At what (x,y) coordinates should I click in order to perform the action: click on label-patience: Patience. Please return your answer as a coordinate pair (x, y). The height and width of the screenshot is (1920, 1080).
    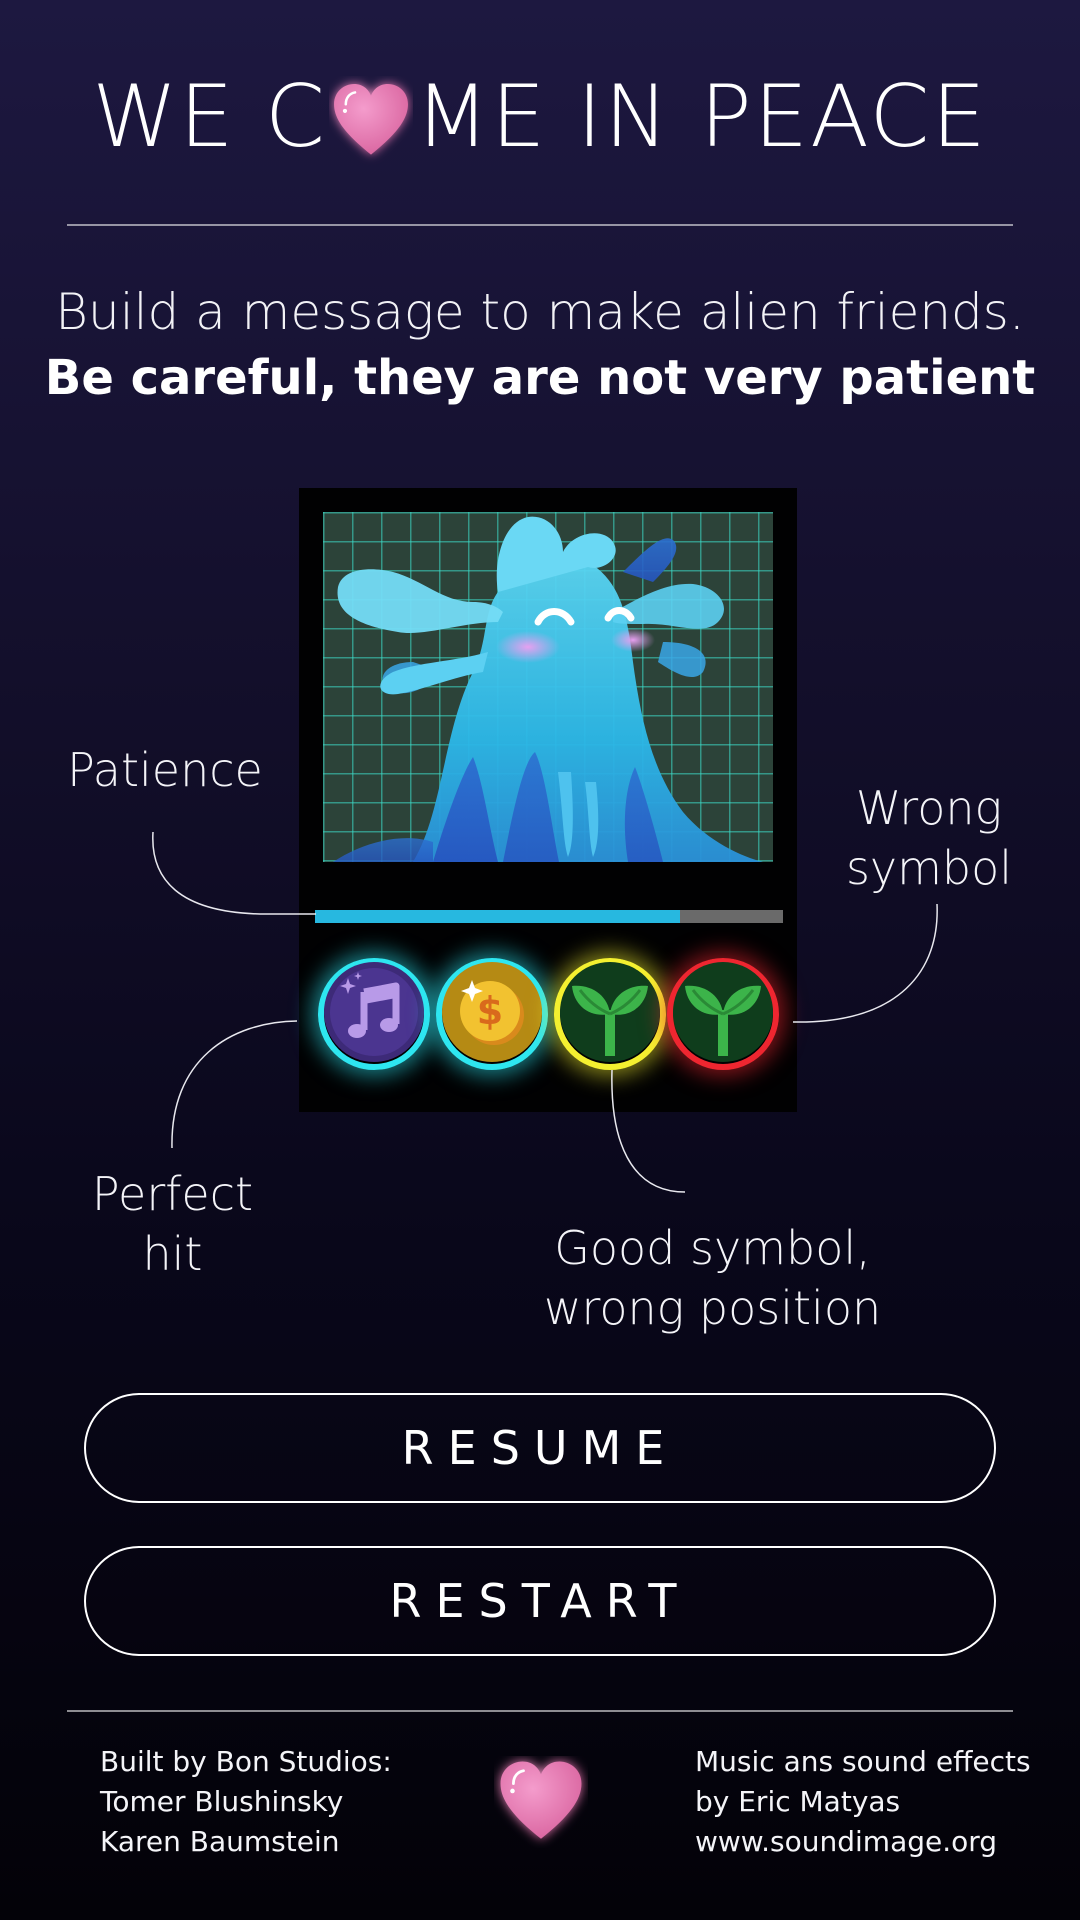
    Looking at the image, I should click on (165, 770).